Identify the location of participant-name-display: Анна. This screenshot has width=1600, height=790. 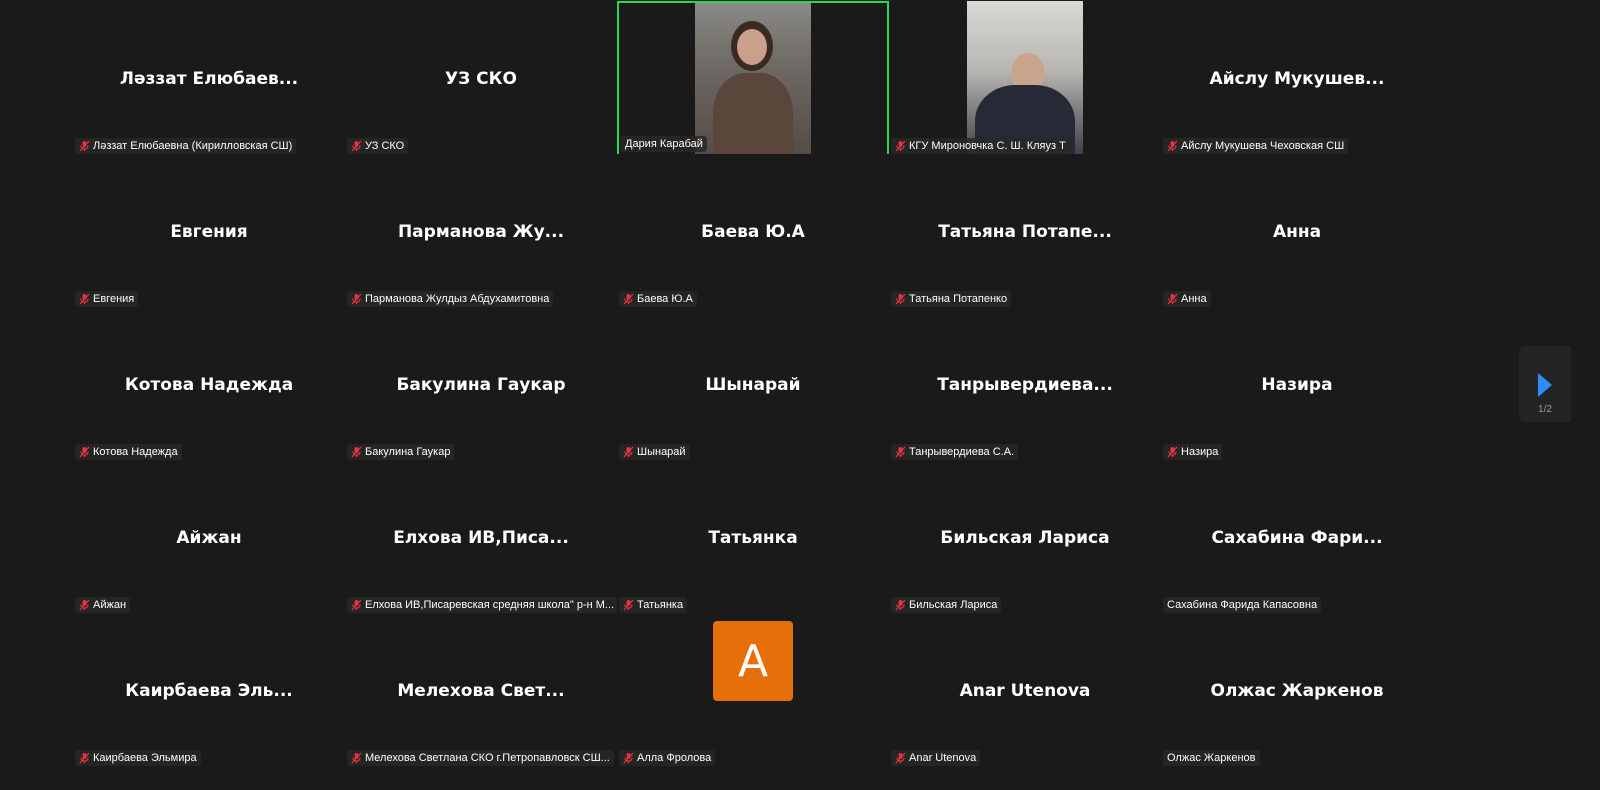
(1297, 232).